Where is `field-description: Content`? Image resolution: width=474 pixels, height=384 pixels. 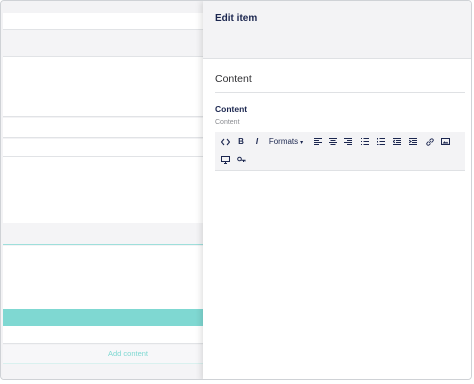
field-description: Content is located at coordinates (227, 122).